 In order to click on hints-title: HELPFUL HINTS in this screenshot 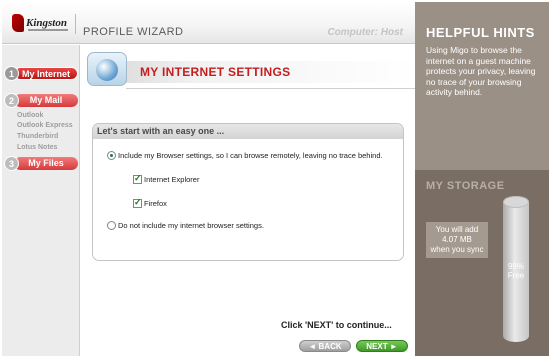, I will do `click(480, 32)`.